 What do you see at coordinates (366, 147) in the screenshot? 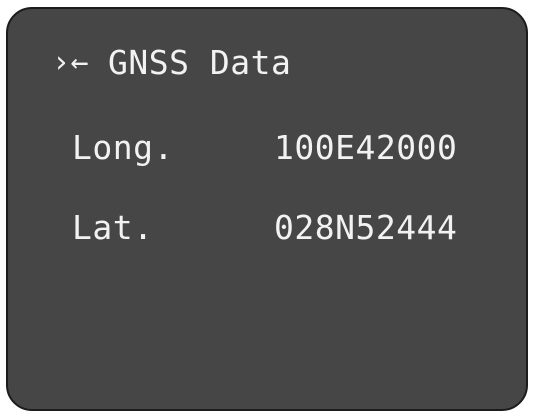
I see `longitude-value: 100E42000` at bounding box center [366, 147].